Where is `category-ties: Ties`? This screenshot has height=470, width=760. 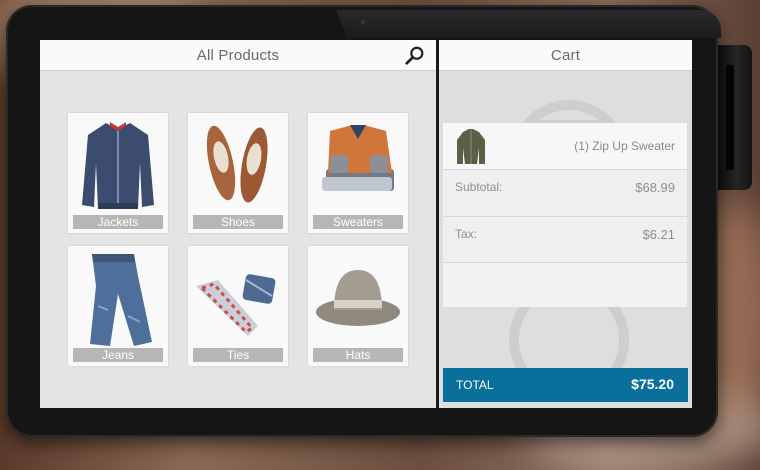 category-ties: Ties is located at coordinates (238, 306).